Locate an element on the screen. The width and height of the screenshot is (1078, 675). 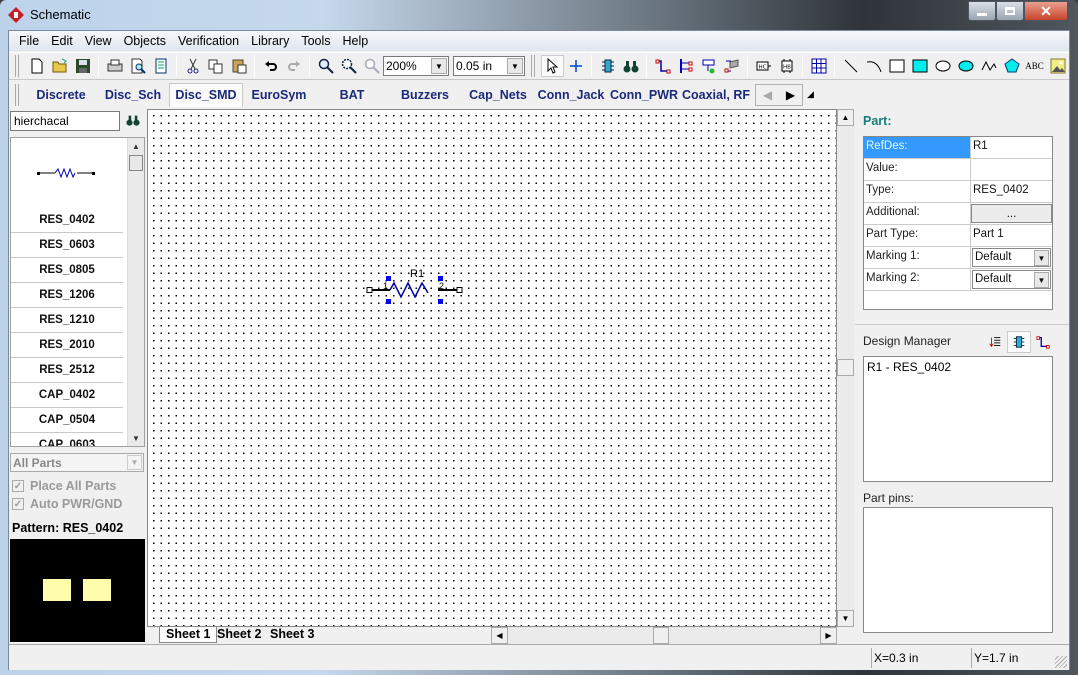
library-tab: Discrete is located at coordinates (61, 95).